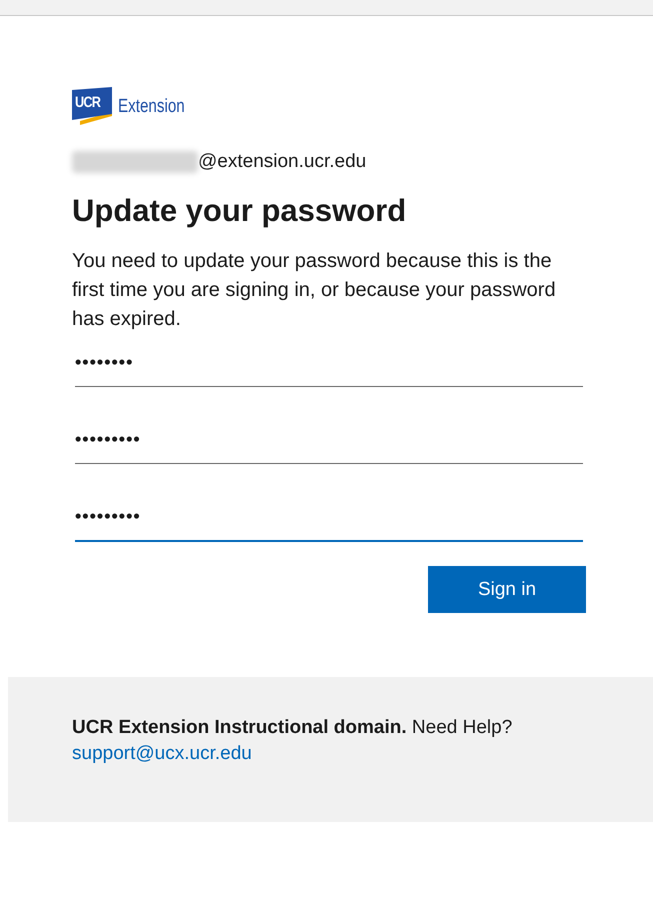 The image size is (653, 897). What do you see at coordinates (162, 754) in the screenshot?
I see `support-link: support@ucx.ucr.edu` at bounding box center [162, 754].